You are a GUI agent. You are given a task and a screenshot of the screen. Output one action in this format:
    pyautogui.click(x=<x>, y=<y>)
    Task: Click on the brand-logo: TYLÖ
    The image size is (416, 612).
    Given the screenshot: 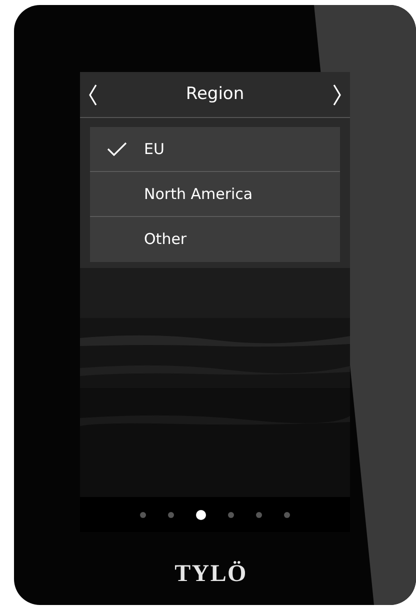 What is the action you would take?
    pyautogui.click(x=211, y=574)
    